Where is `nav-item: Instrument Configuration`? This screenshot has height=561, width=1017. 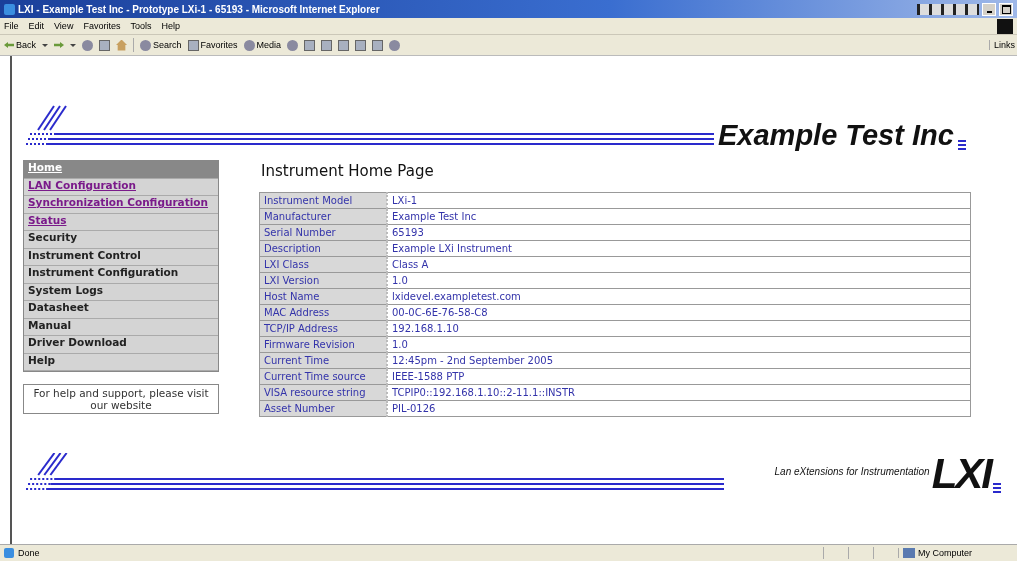 nav-item: Instrument Configuration is located at coordinates (121, 275).